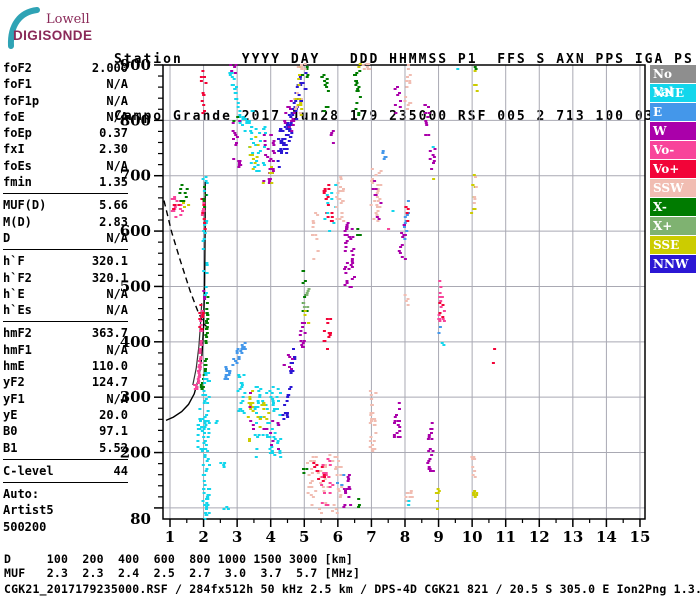 The image size is (700, 600). I want to click on legend-item-xm: X-, so click(673, 207).